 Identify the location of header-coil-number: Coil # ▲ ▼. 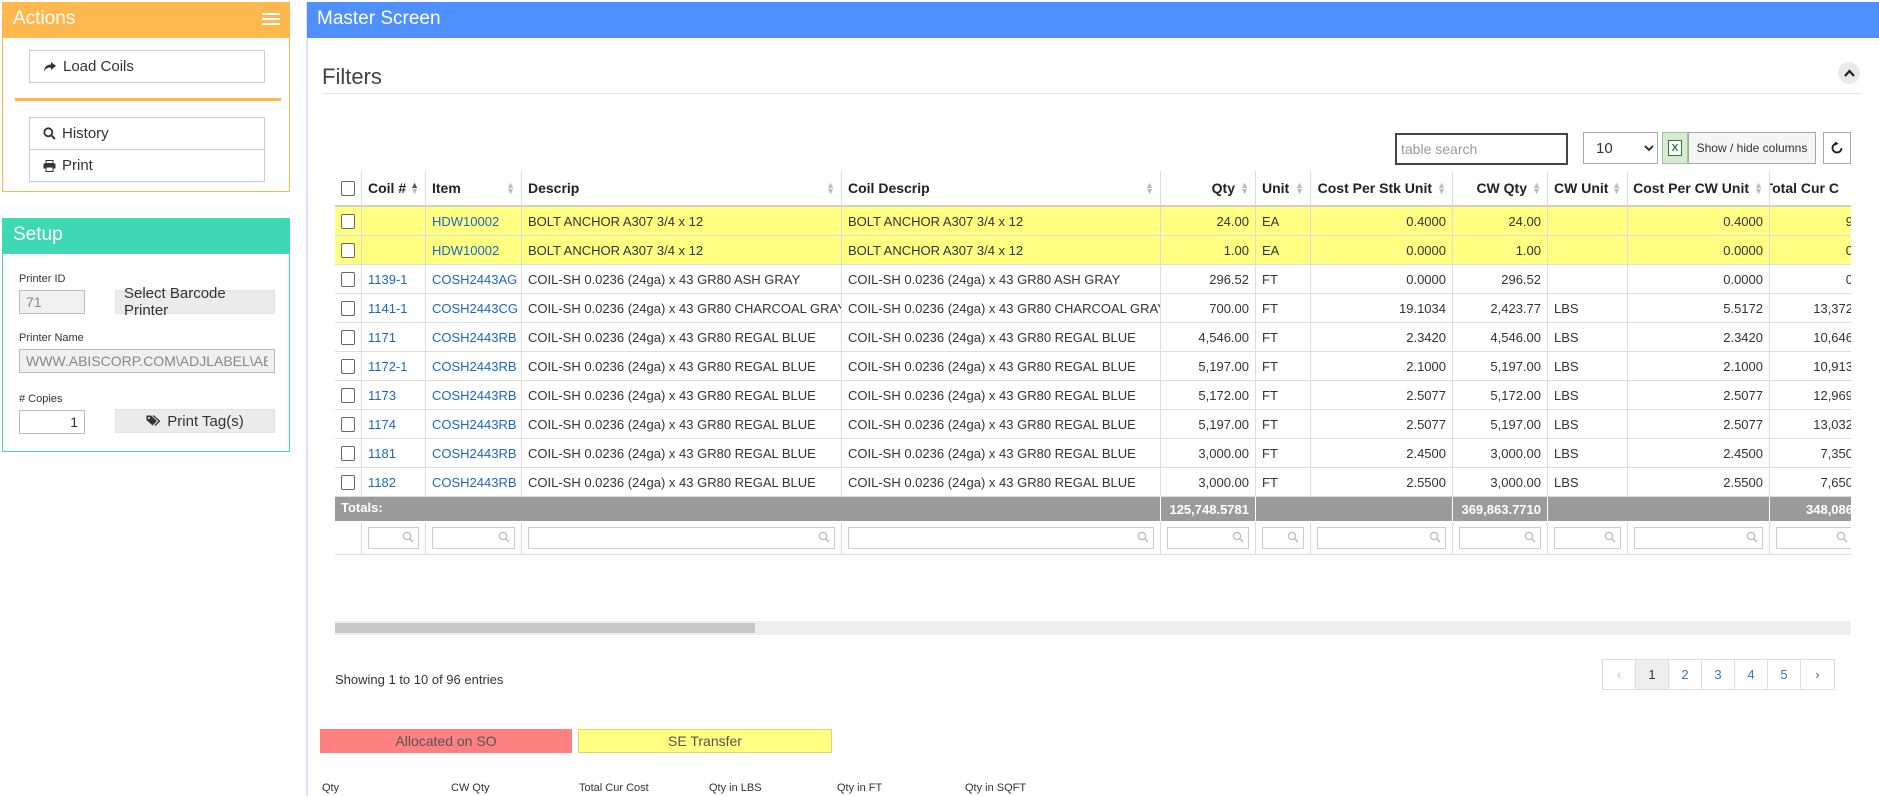
(394, 189).